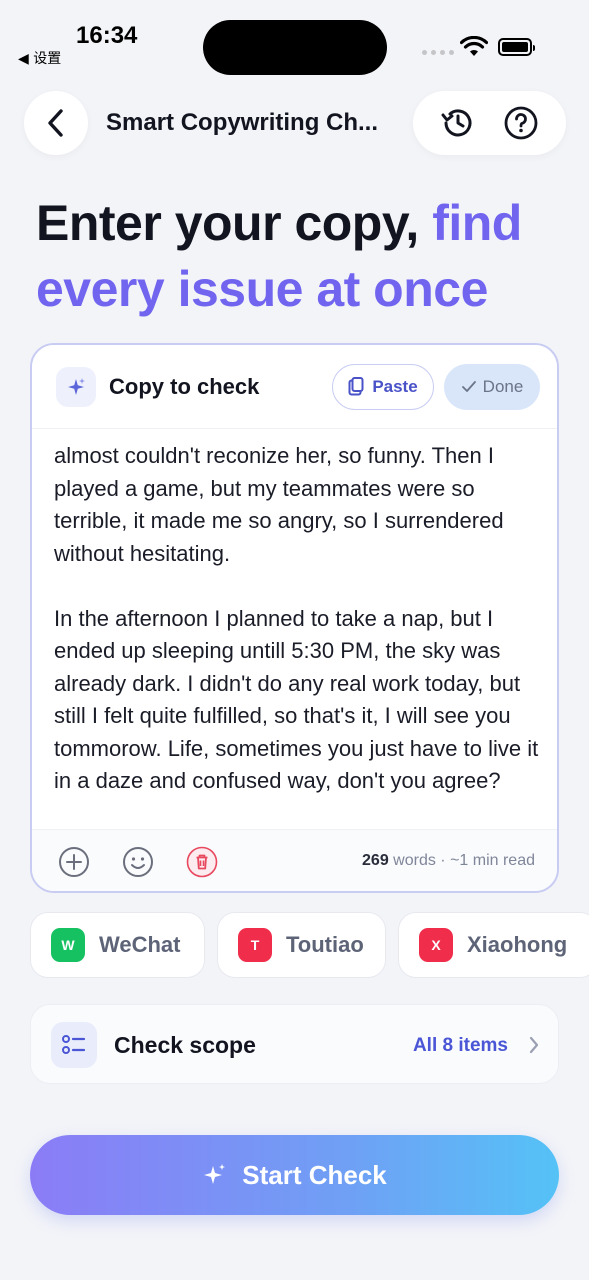 Image resolution: width=589 pixels, height=1280 pixels. What do you see at coordinates (39, 58) in the screenshot?
I see `back-to-app-link: ◀ 设置` at bounding box center [39, 58].